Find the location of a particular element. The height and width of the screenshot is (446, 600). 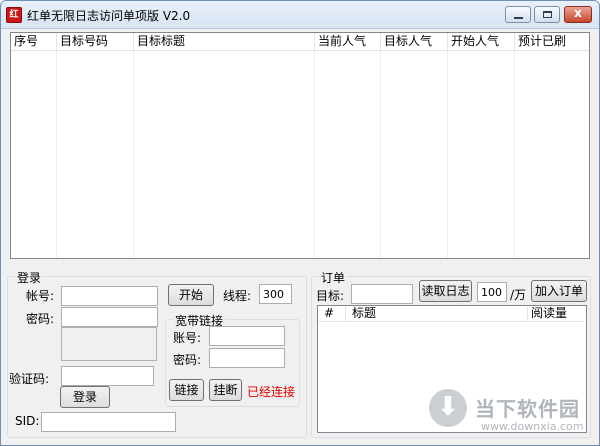

captcha-input is located at coordinates (107, 376).